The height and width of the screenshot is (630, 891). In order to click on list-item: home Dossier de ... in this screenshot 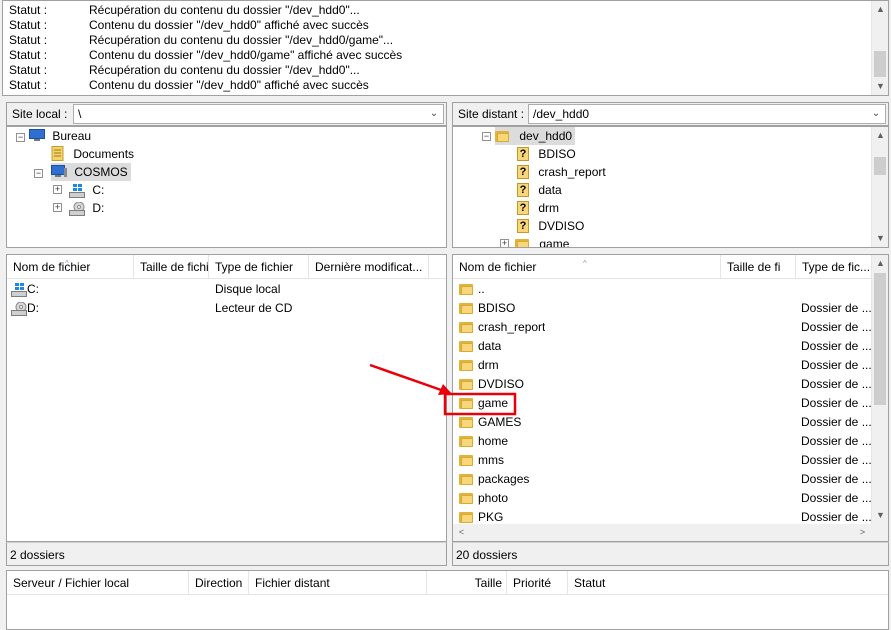, I will do `click(663, 441)`.